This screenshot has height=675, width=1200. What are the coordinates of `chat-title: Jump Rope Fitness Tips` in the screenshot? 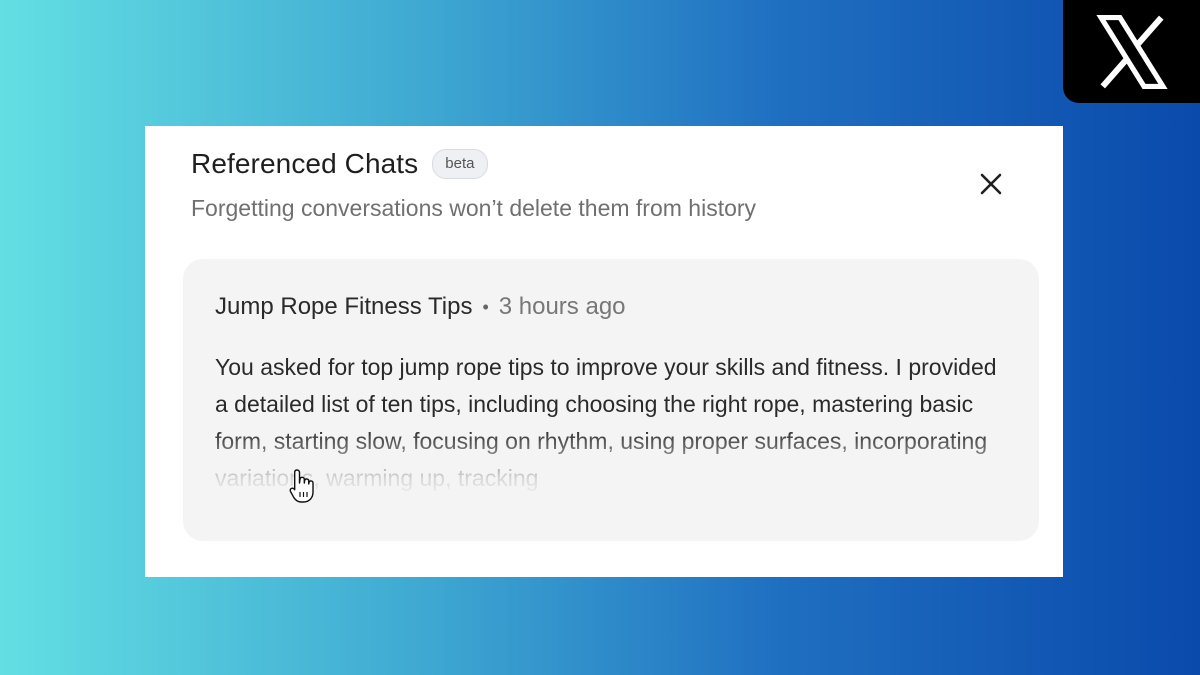 It's located at (344, 306).